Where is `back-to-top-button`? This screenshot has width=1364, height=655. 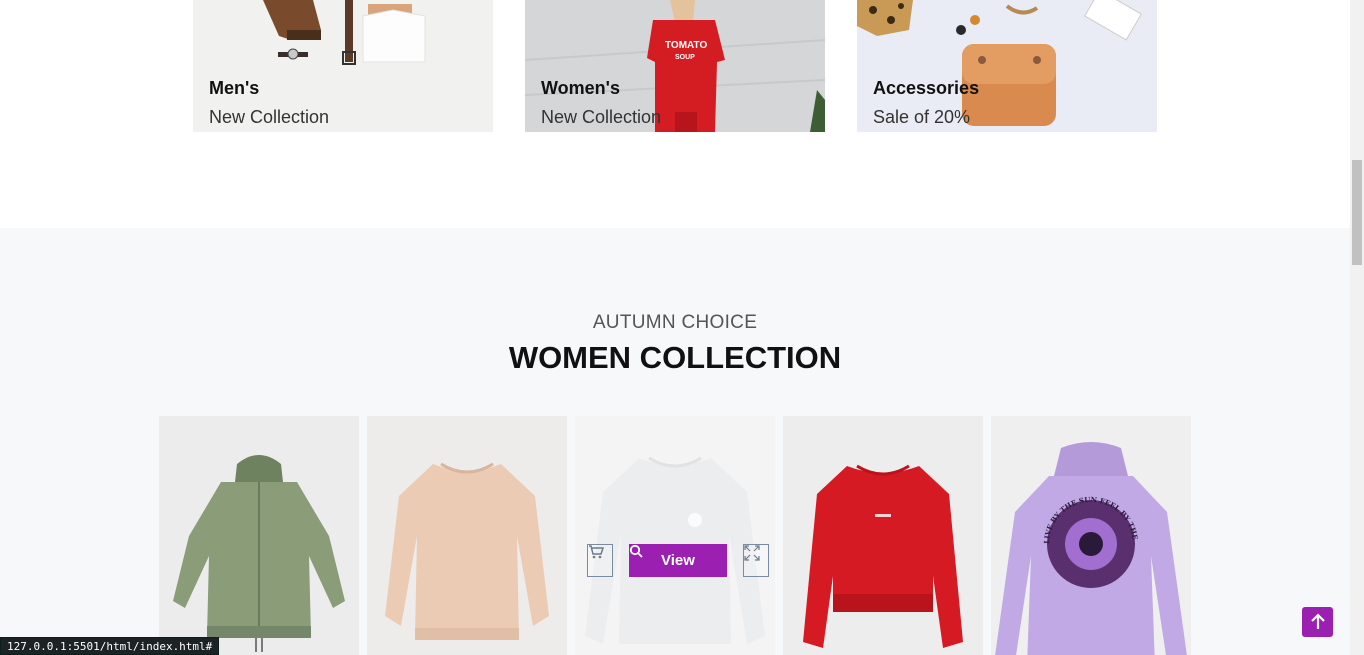 back-to-top-button is located at coordinates (1317, 622).